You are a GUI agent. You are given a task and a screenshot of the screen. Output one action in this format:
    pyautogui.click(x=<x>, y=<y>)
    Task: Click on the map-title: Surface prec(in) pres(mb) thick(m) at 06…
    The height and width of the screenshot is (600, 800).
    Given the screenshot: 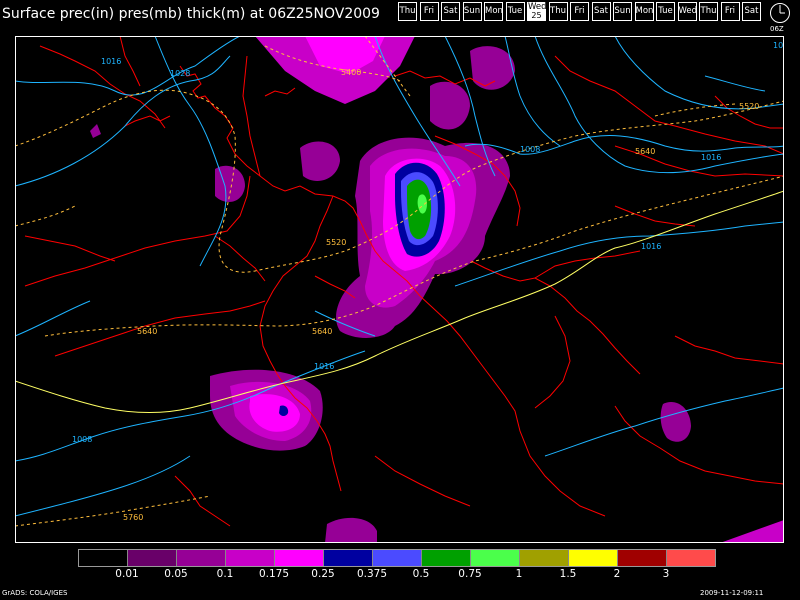 What is the action you would take?
    pyautogui.click(x=191, y=14)
    